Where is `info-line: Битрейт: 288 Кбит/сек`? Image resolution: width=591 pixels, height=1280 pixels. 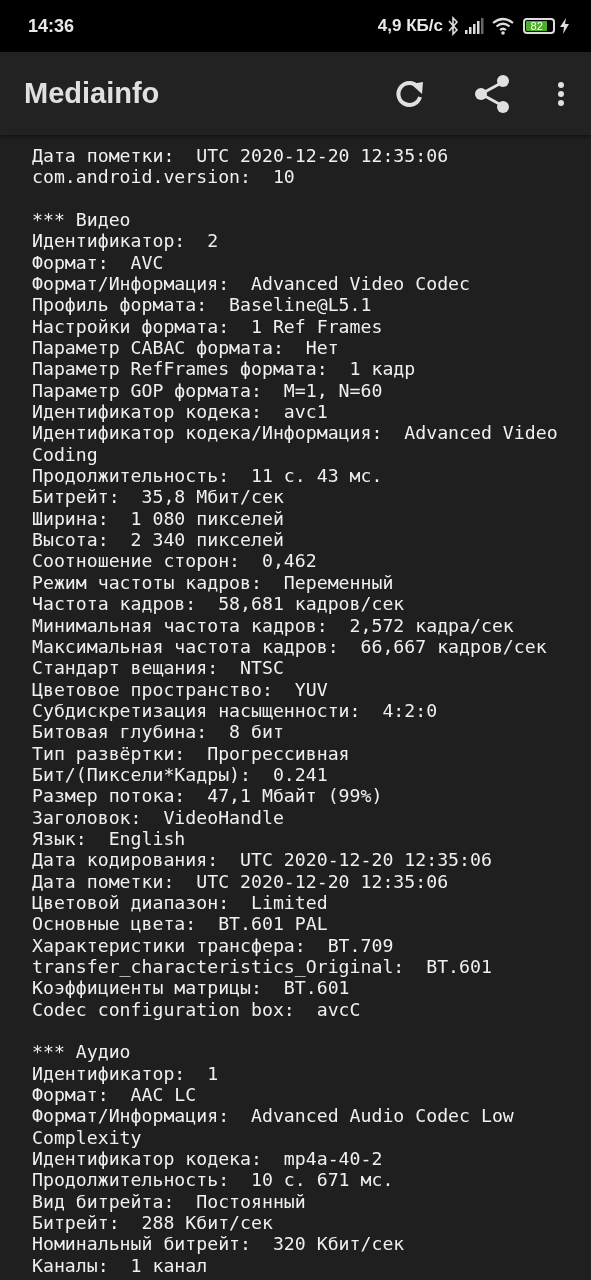 info-line: Битрейт: 288 Кбит/сек is located at coordinates (153, 1223).